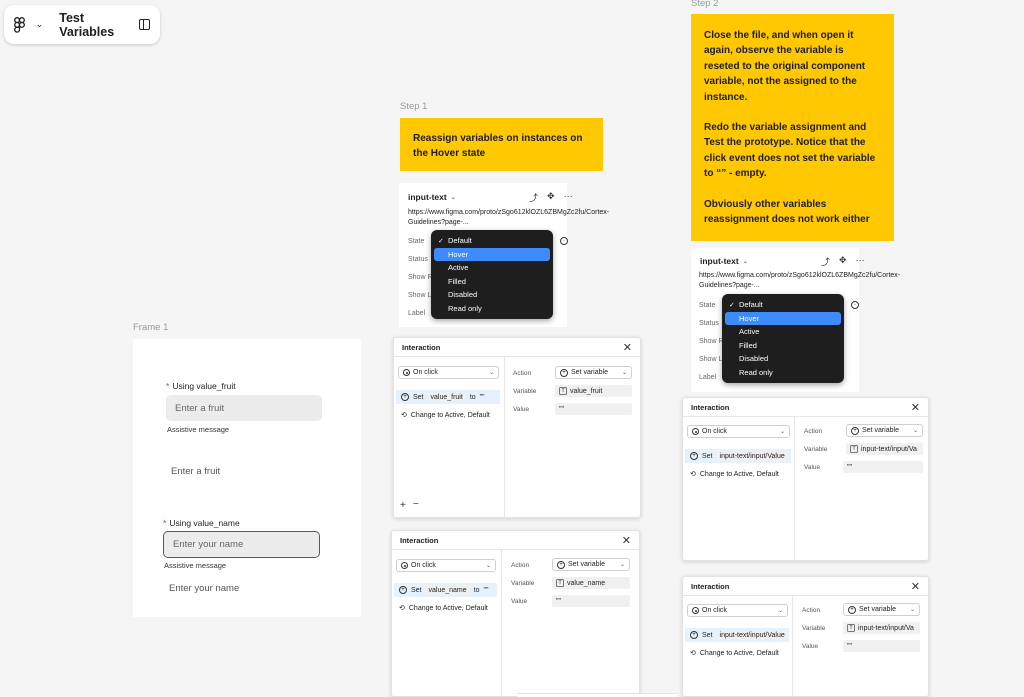 The width and height of the screenshot is (1024, 697). What do you see at coordinates (593, 391) in the screenshot?
I see `variable-field: Tvalue_fruit` at bounding box center [593, 391].